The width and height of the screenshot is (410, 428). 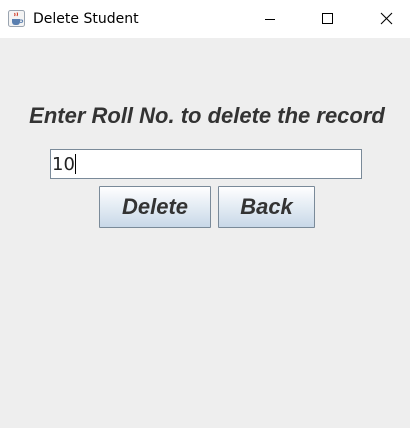 What do you see at coordinates (206, 164) in the screenshot?
I see `roll-number-input` at bounding box center [206, 164].